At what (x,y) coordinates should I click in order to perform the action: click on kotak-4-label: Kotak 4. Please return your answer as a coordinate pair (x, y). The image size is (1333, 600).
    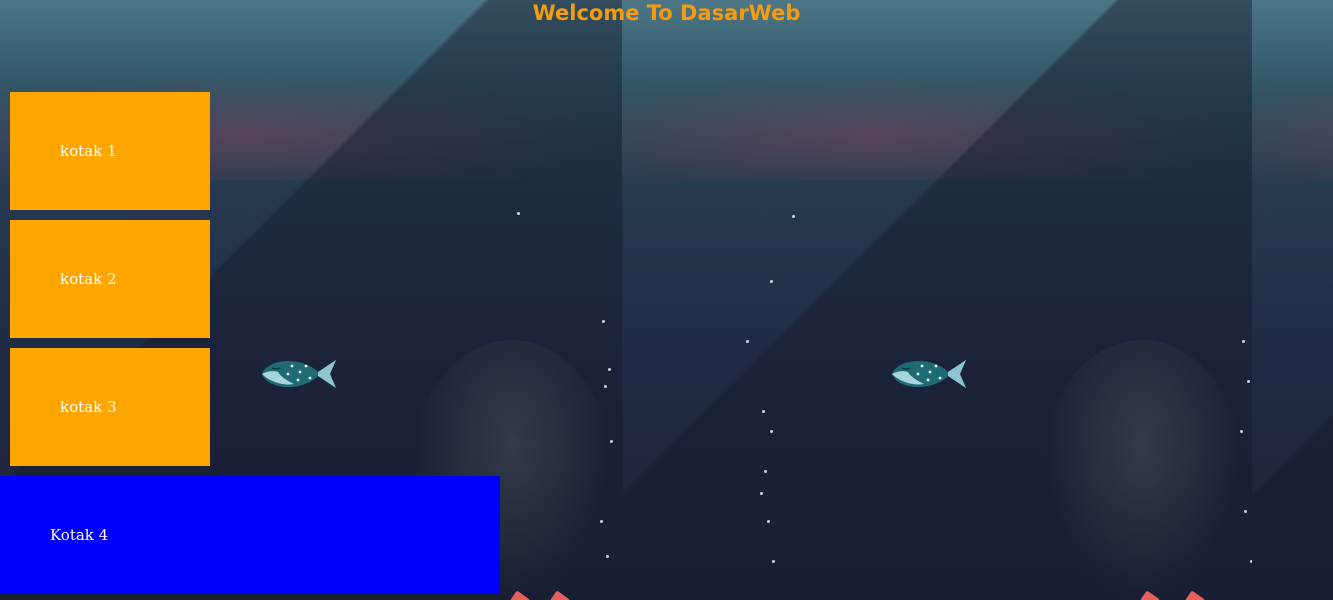
    Looking at the image, I should click on (79, 535).